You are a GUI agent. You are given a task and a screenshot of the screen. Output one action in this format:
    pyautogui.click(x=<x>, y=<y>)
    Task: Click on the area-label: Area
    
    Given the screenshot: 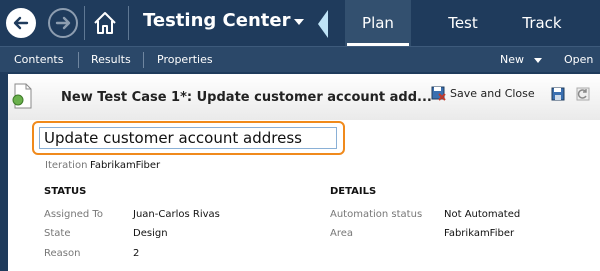 What is the action you would take?
    pyautogui.click(x=342, y=233)
    